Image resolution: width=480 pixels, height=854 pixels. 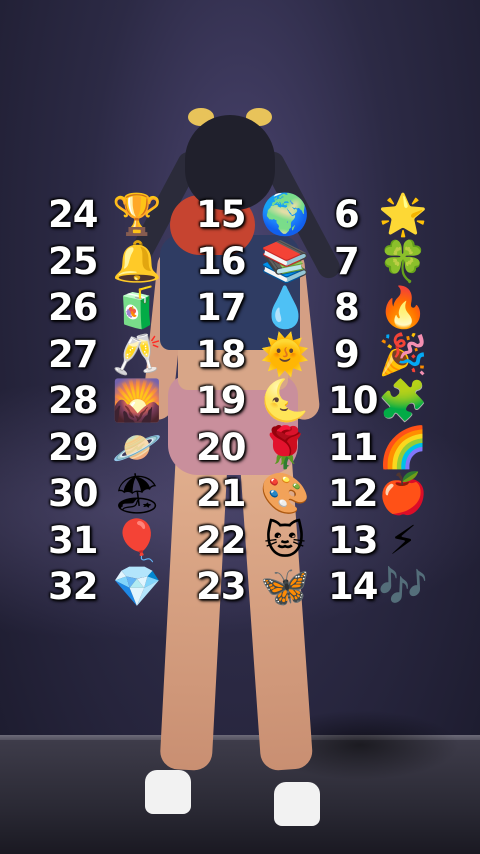 What do you see at coordinates (73, 307) in the screenshot?
I see `item-number: 26` at bounding box center [73, 307].